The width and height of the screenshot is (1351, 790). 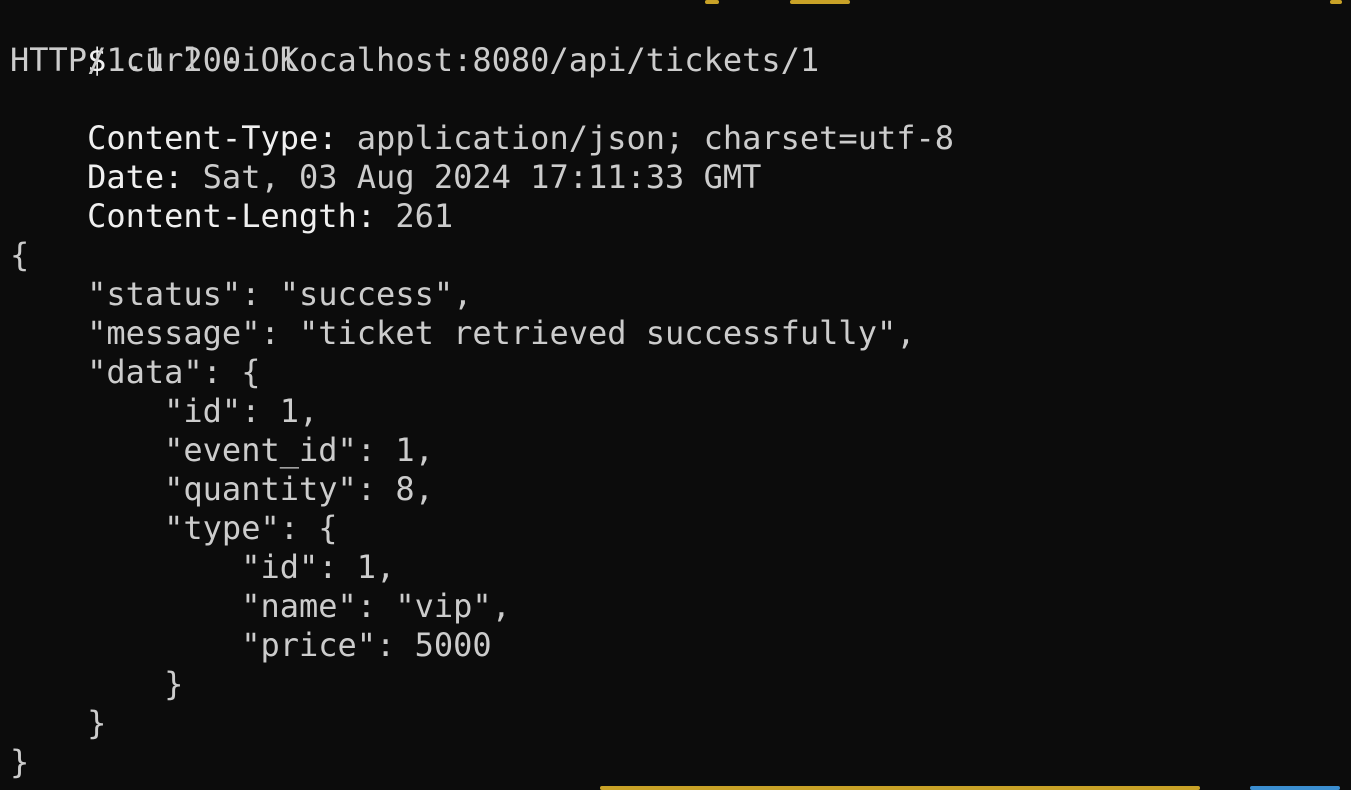 What do you see at coordinates (251, 645) in the screenshot?
I see `json-body-line: "price": 5000` at bounding box center [251, 645].